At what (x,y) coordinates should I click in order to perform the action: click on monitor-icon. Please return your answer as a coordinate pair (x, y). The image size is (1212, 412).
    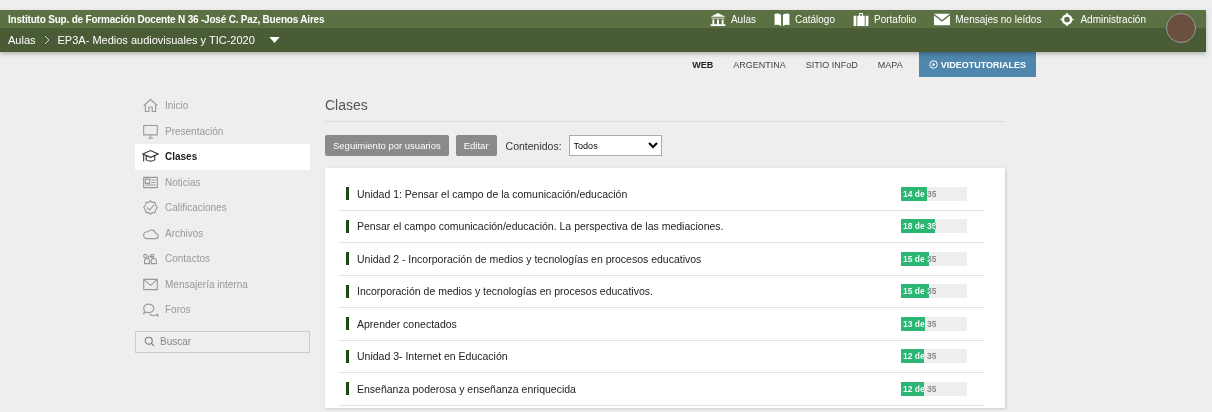
    Looking at the image, I should click on (150, 131).